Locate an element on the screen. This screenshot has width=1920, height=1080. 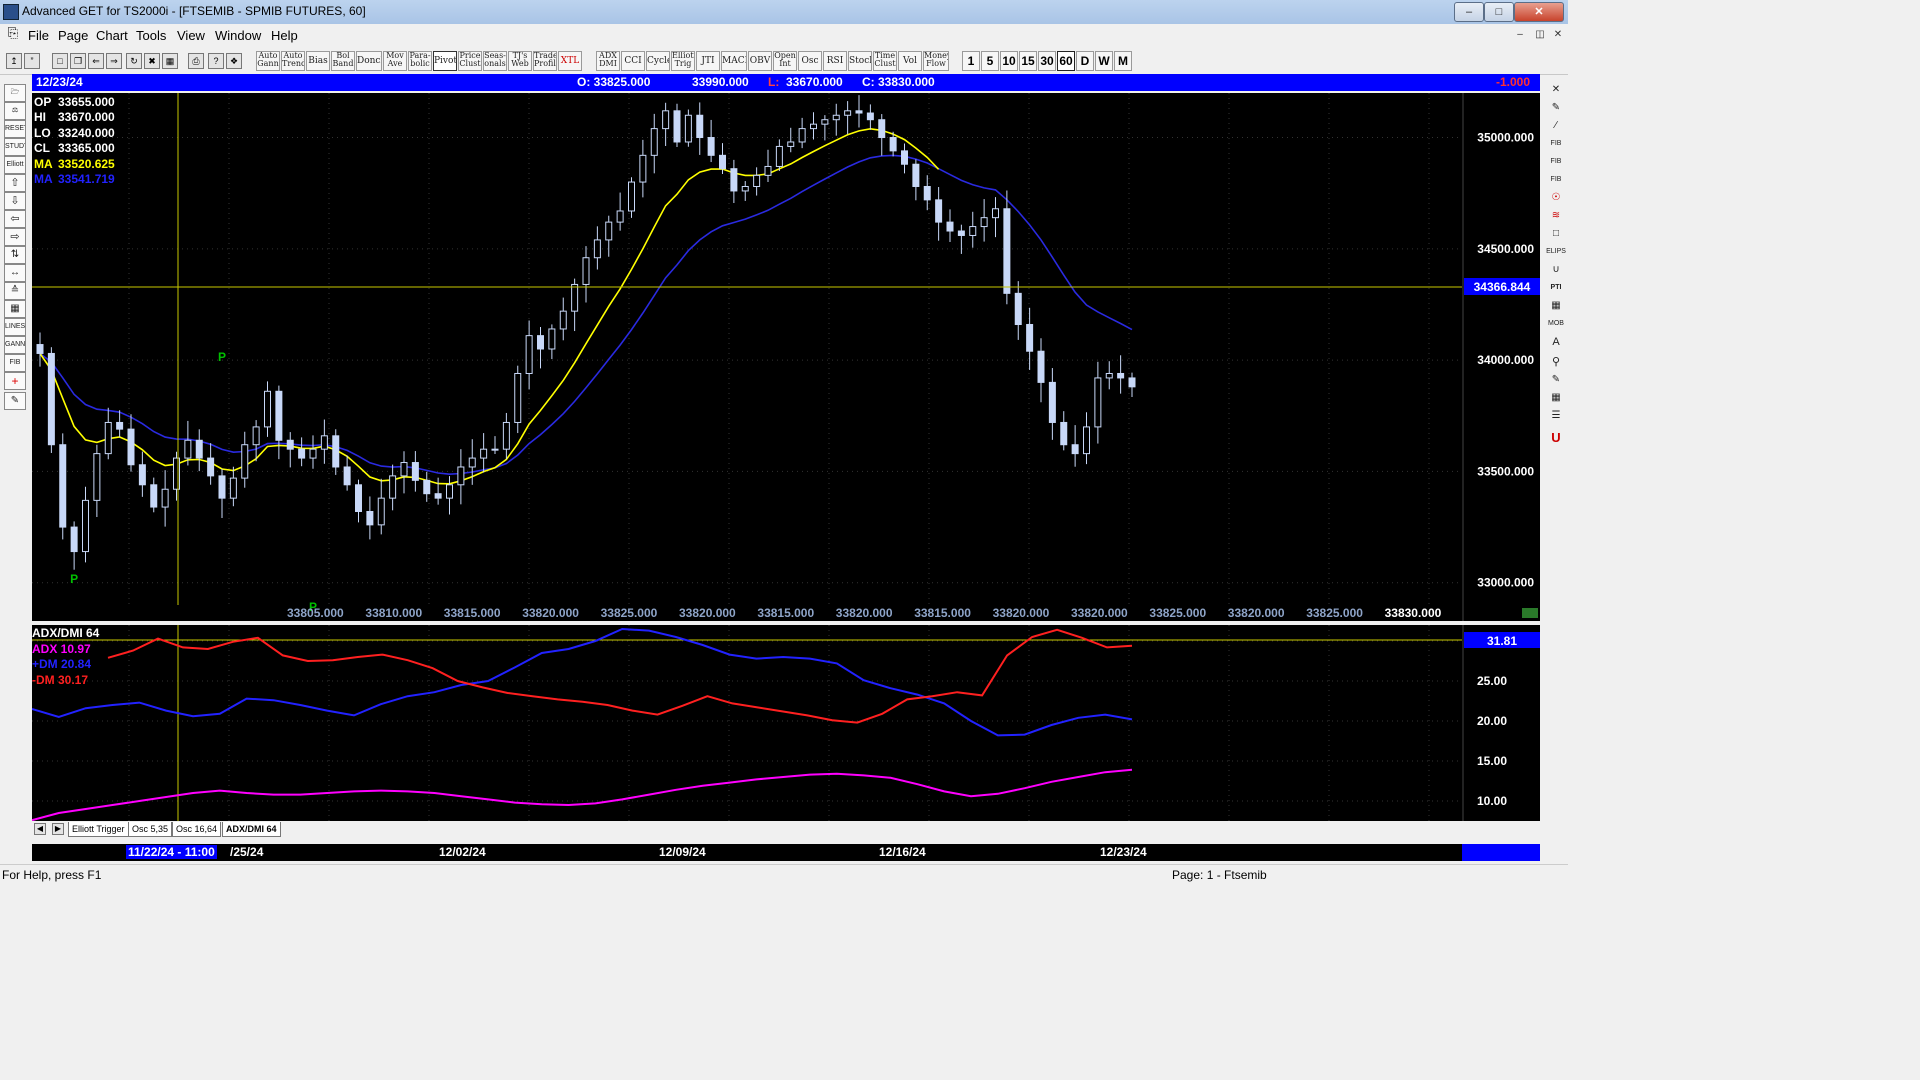
mdi-close-icon: ✕ is located at coordinates (1558, 35).